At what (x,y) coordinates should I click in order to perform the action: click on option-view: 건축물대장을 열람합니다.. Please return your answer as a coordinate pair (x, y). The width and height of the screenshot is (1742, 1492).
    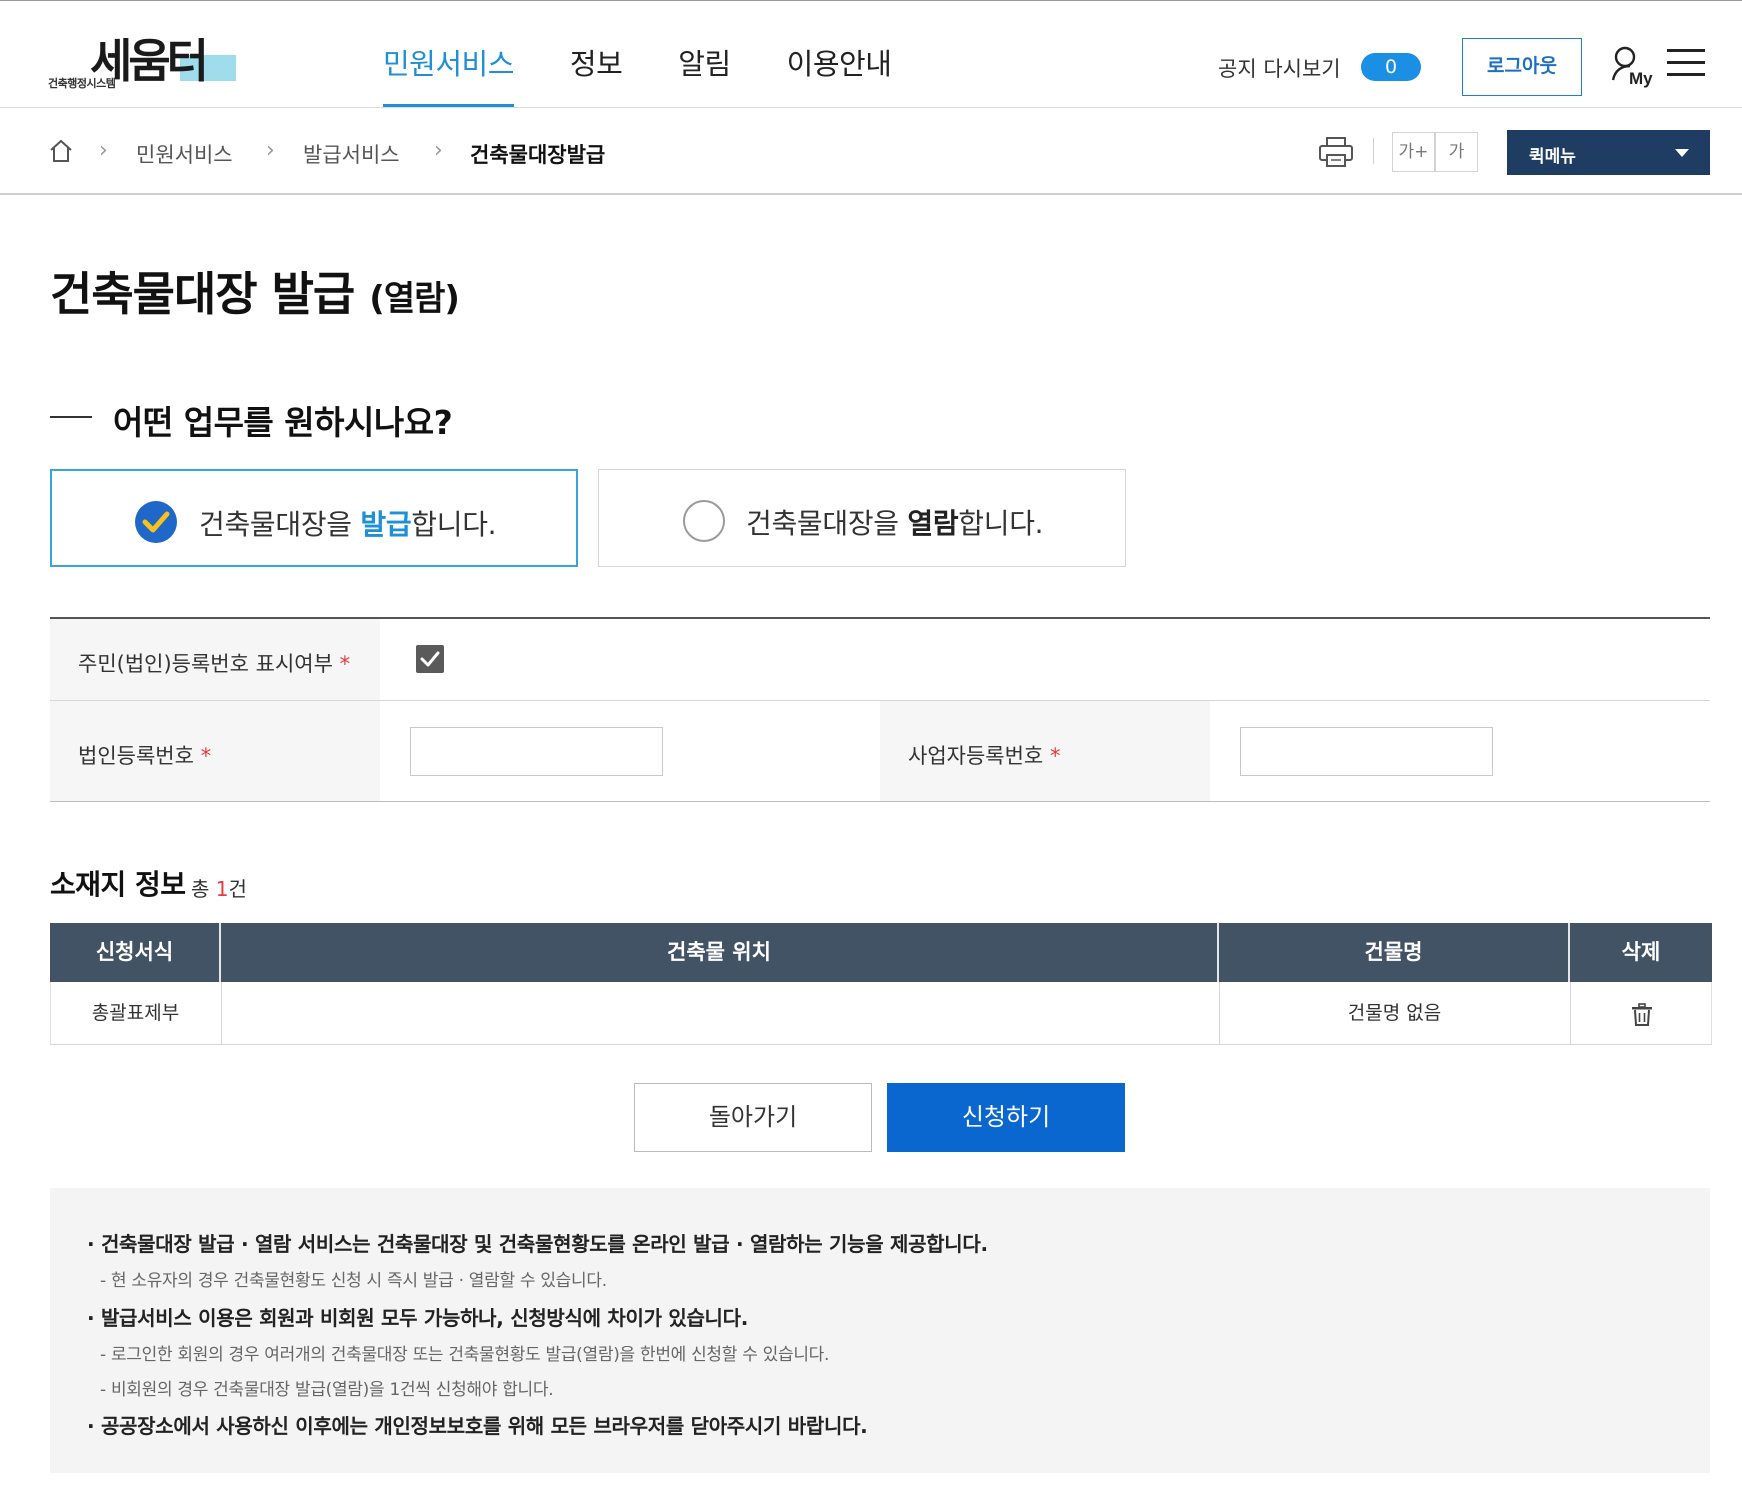
    Looking at the image, I should click on (862, 518).